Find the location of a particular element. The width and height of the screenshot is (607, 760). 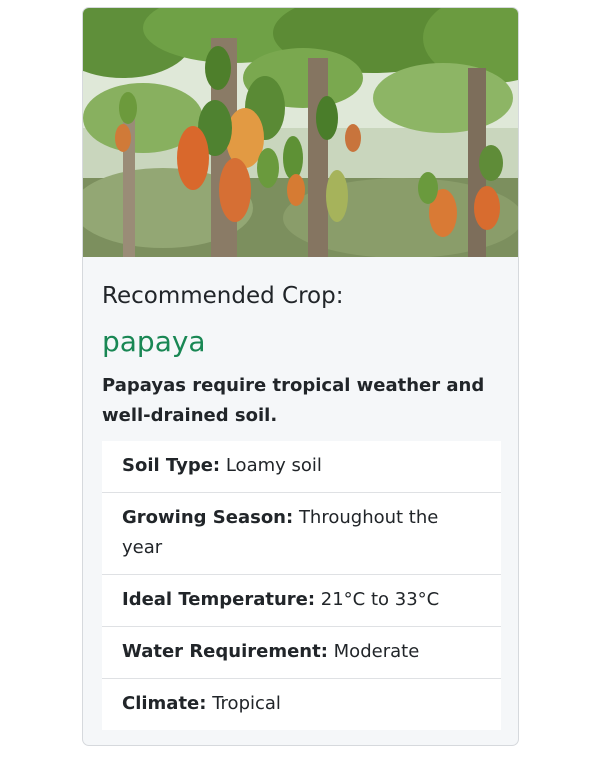

detail-key: Ideal Temperature: is located at coordinates (219, 599).